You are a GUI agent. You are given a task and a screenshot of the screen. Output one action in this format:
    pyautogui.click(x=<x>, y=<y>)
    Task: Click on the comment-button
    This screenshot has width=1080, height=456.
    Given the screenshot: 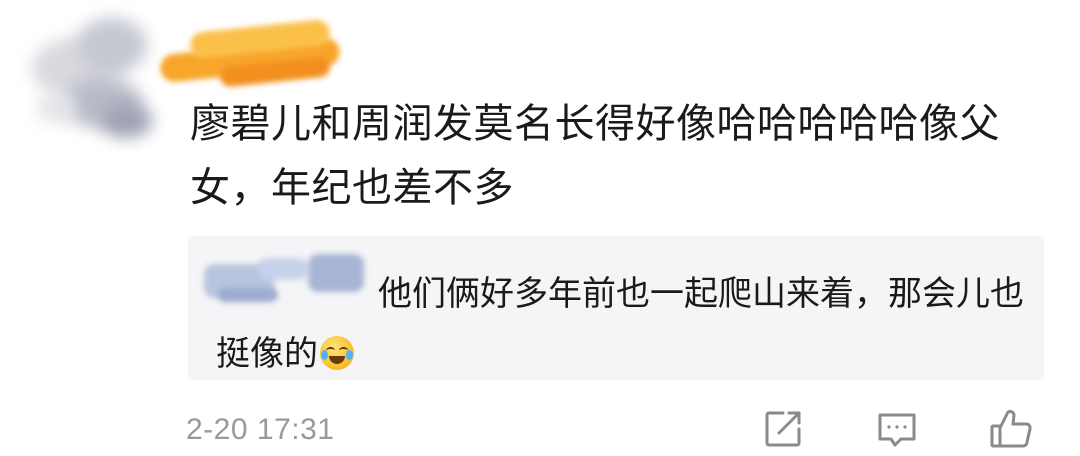 What is the action you would take?
    pyautogui.click(x=897, y=429)
    